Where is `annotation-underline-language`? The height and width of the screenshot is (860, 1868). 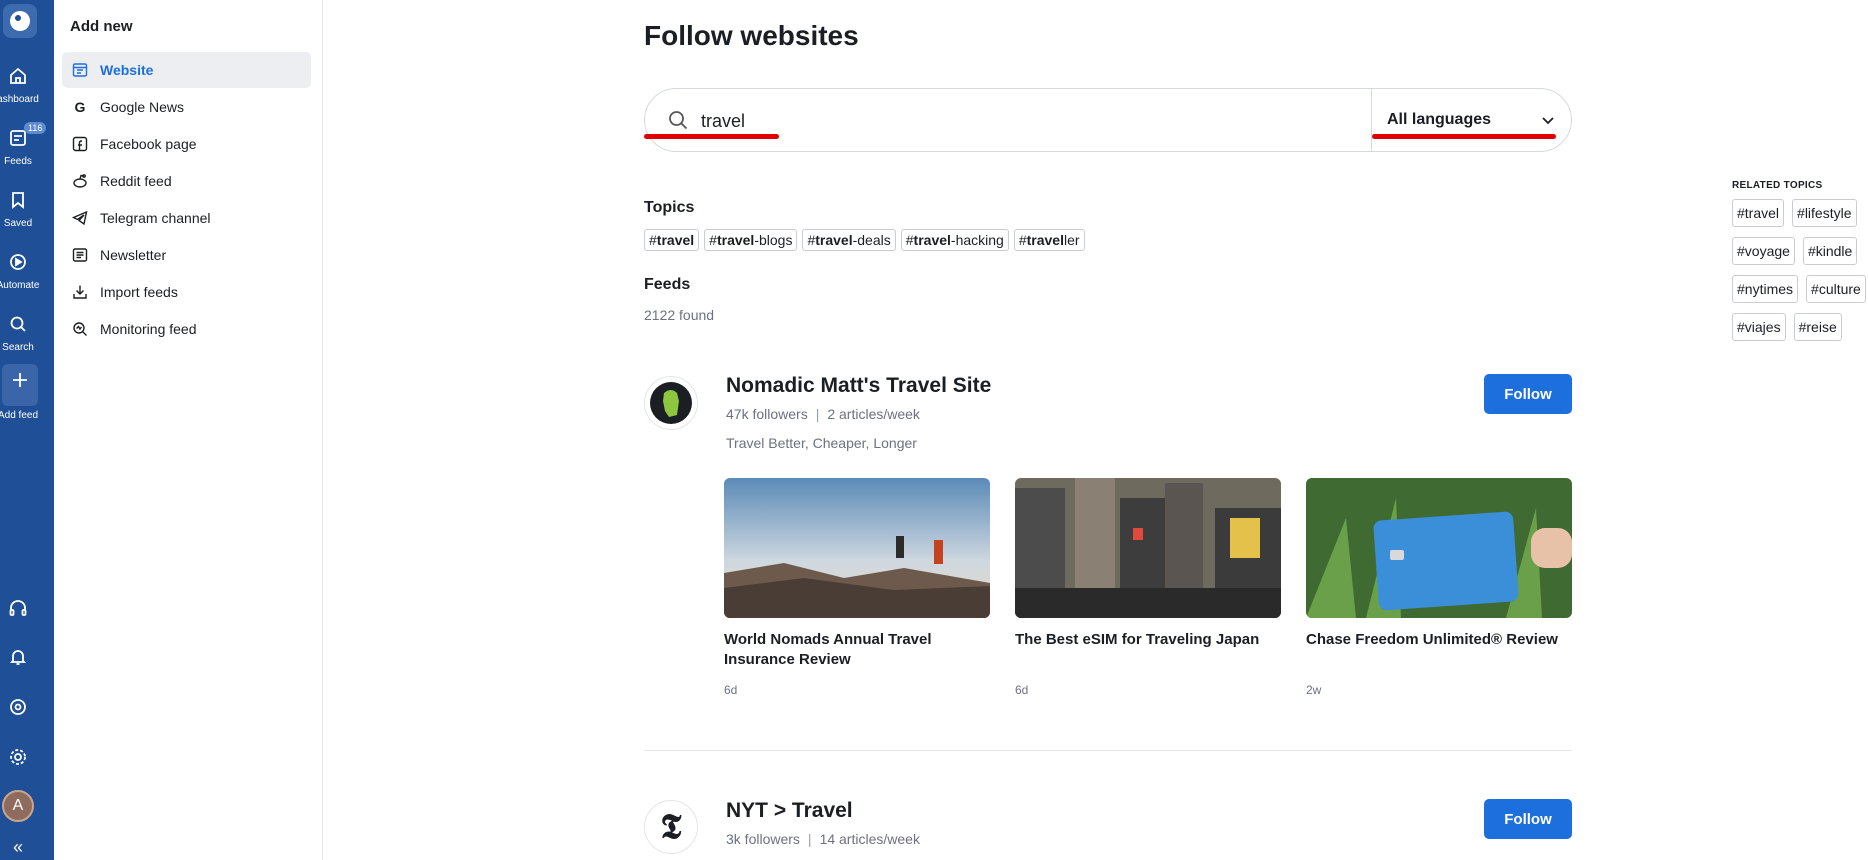 annotation-underline-language is located at coordinates (1464, 136).